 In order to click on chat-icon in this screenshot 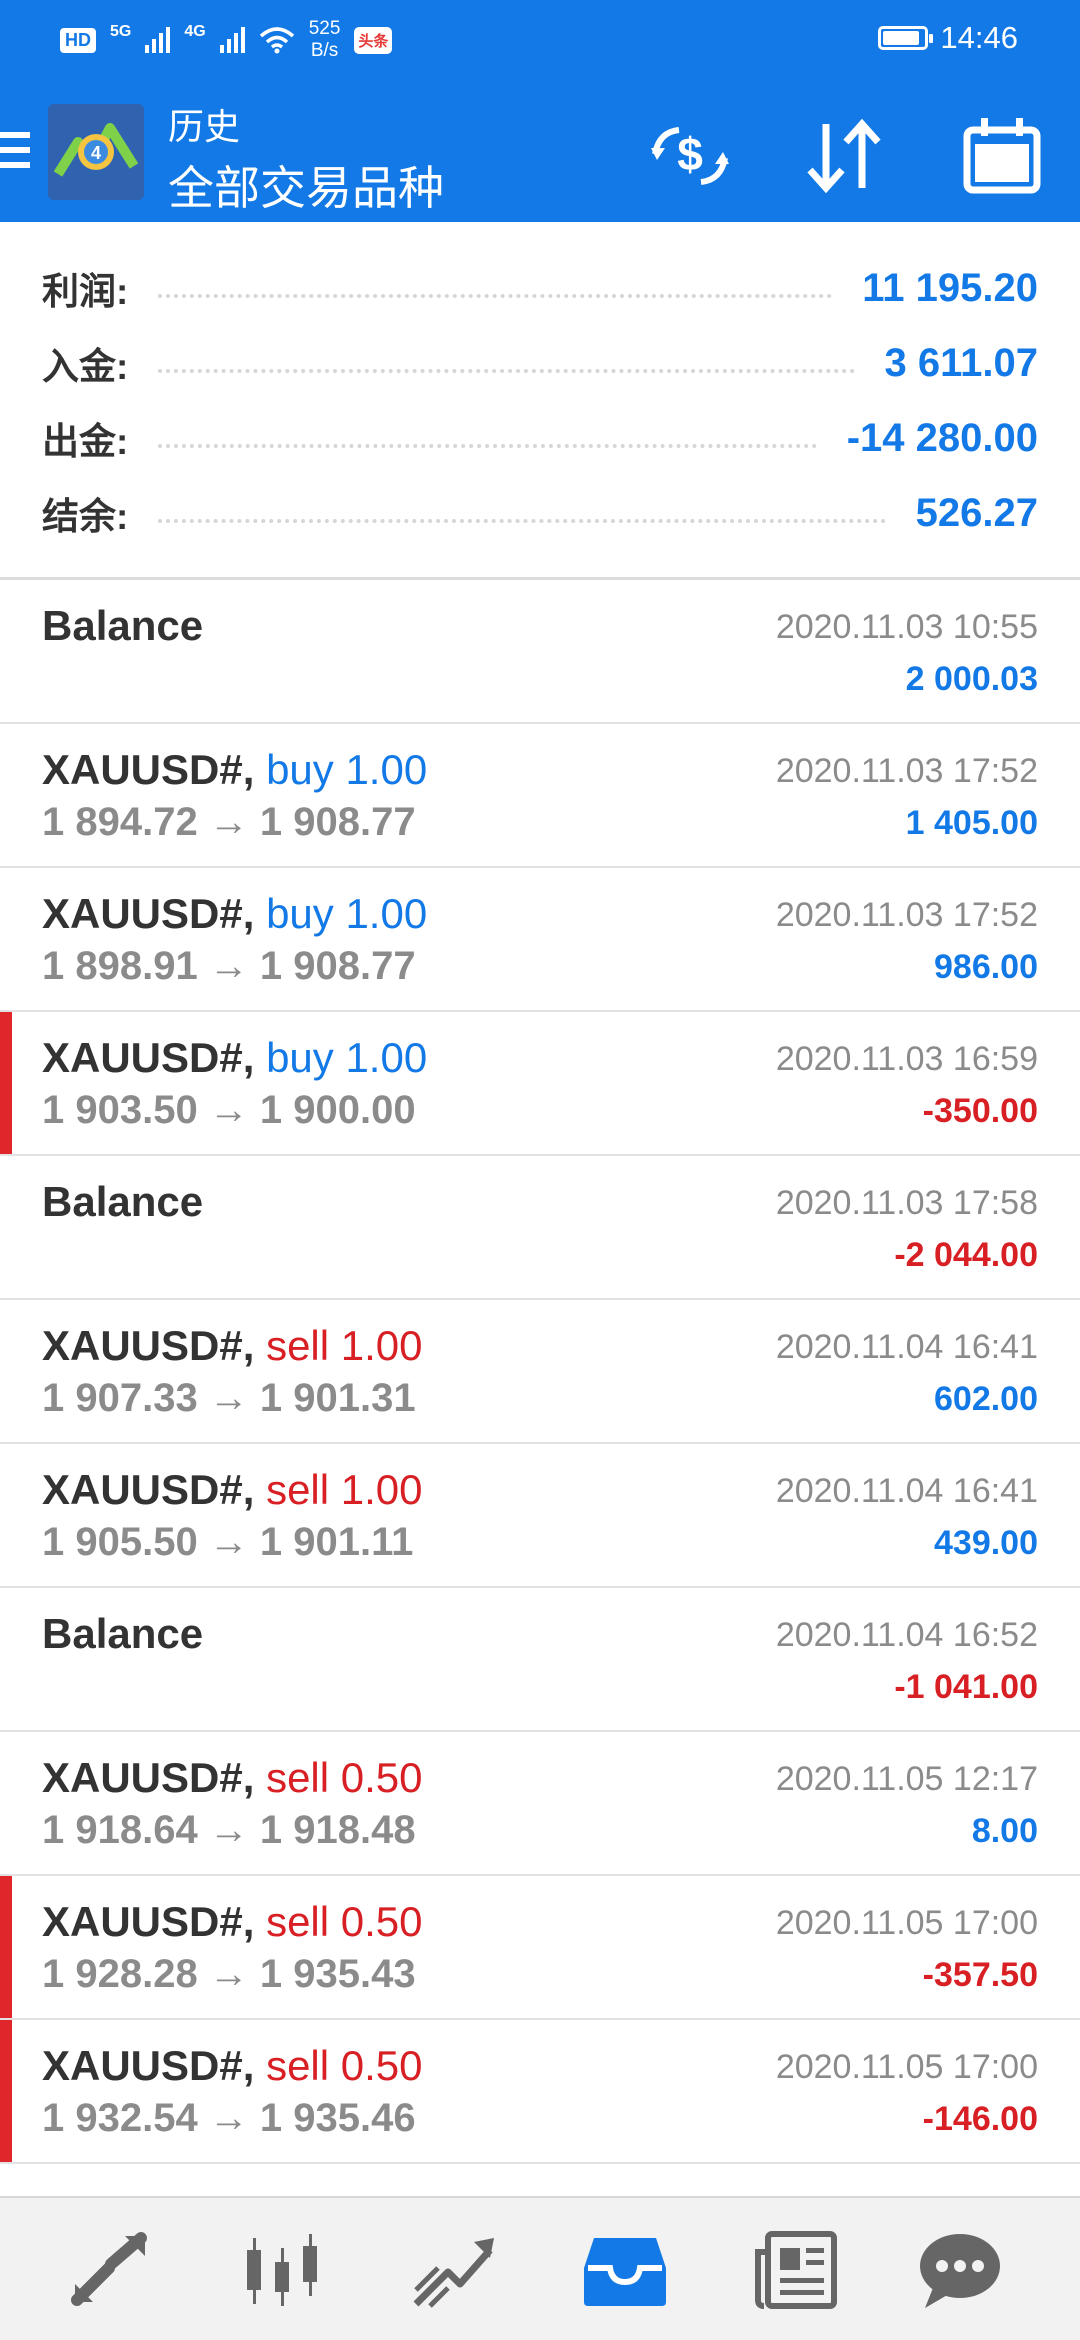, I will do `click(960, 2270)`.